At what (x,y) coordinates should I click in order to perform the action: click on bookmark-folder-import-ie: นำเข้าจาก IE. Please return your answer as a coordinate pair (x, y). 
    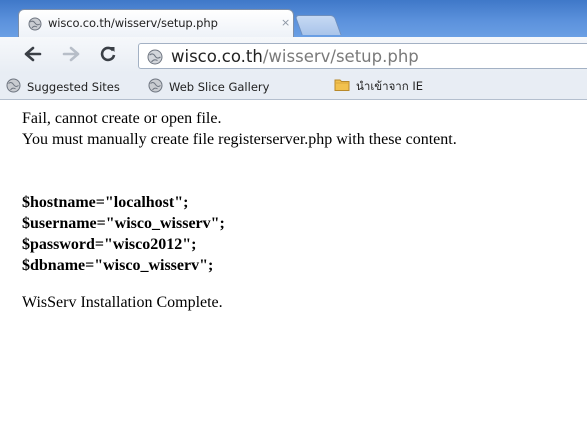
    Looking at the image, I should click on (378, 86).